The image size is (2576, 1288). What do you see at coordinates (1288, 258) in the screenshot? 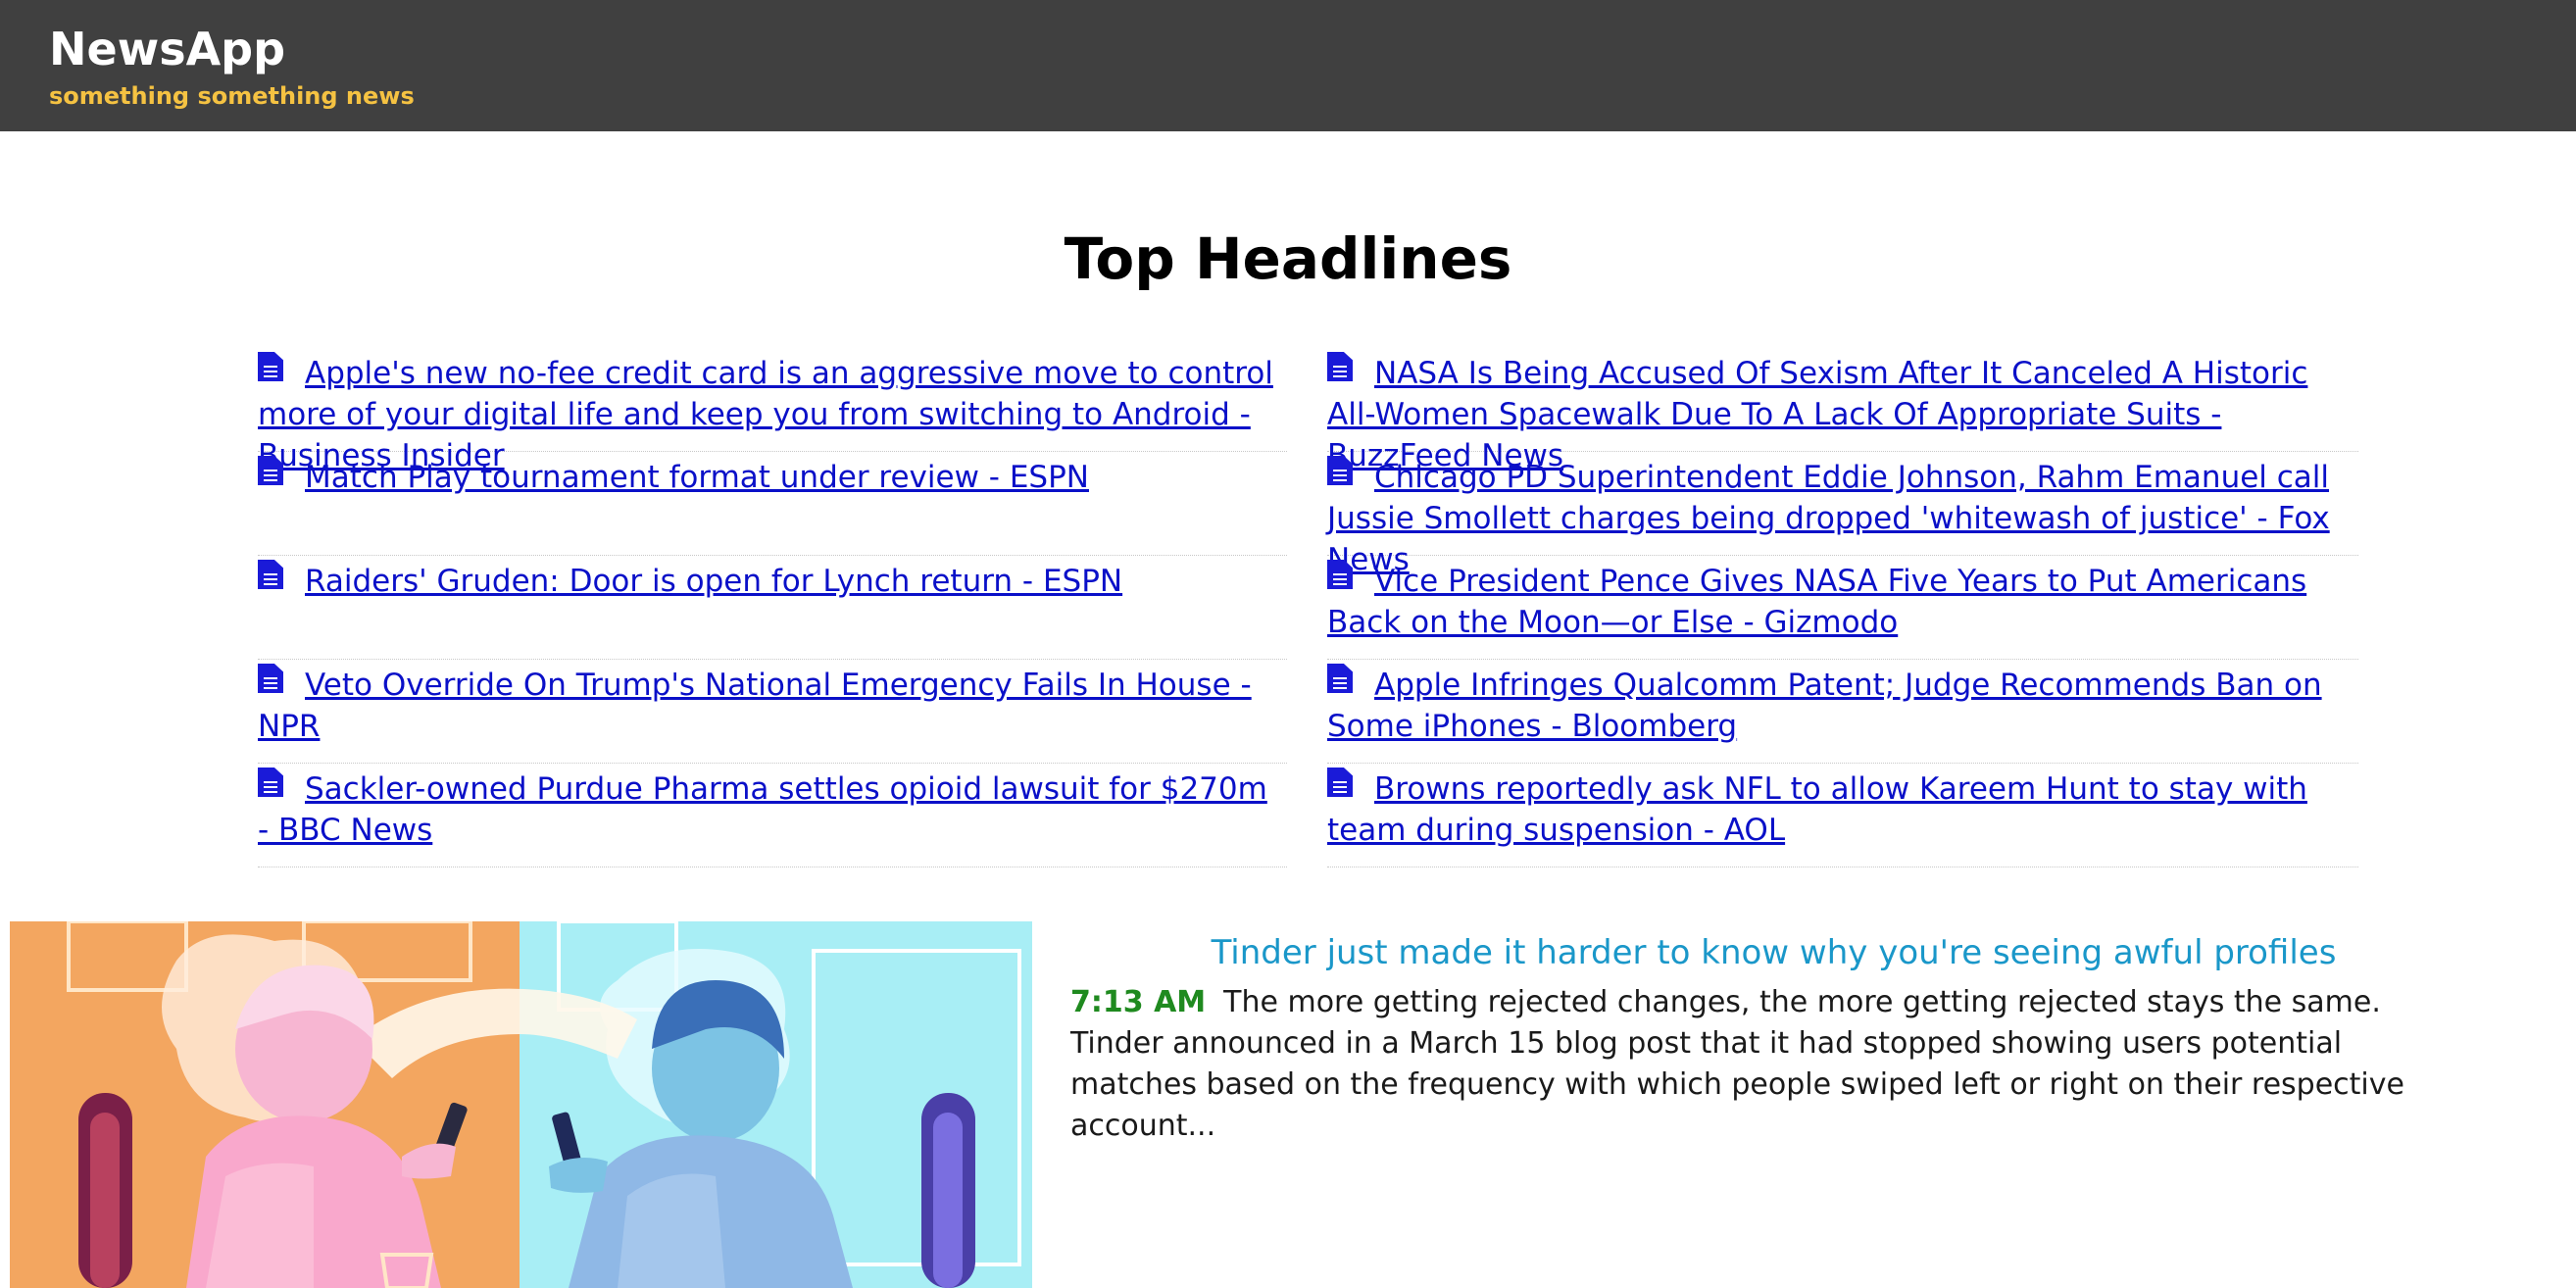
I see `section-title: Top Headlines` at bounding box center [1288, 258].